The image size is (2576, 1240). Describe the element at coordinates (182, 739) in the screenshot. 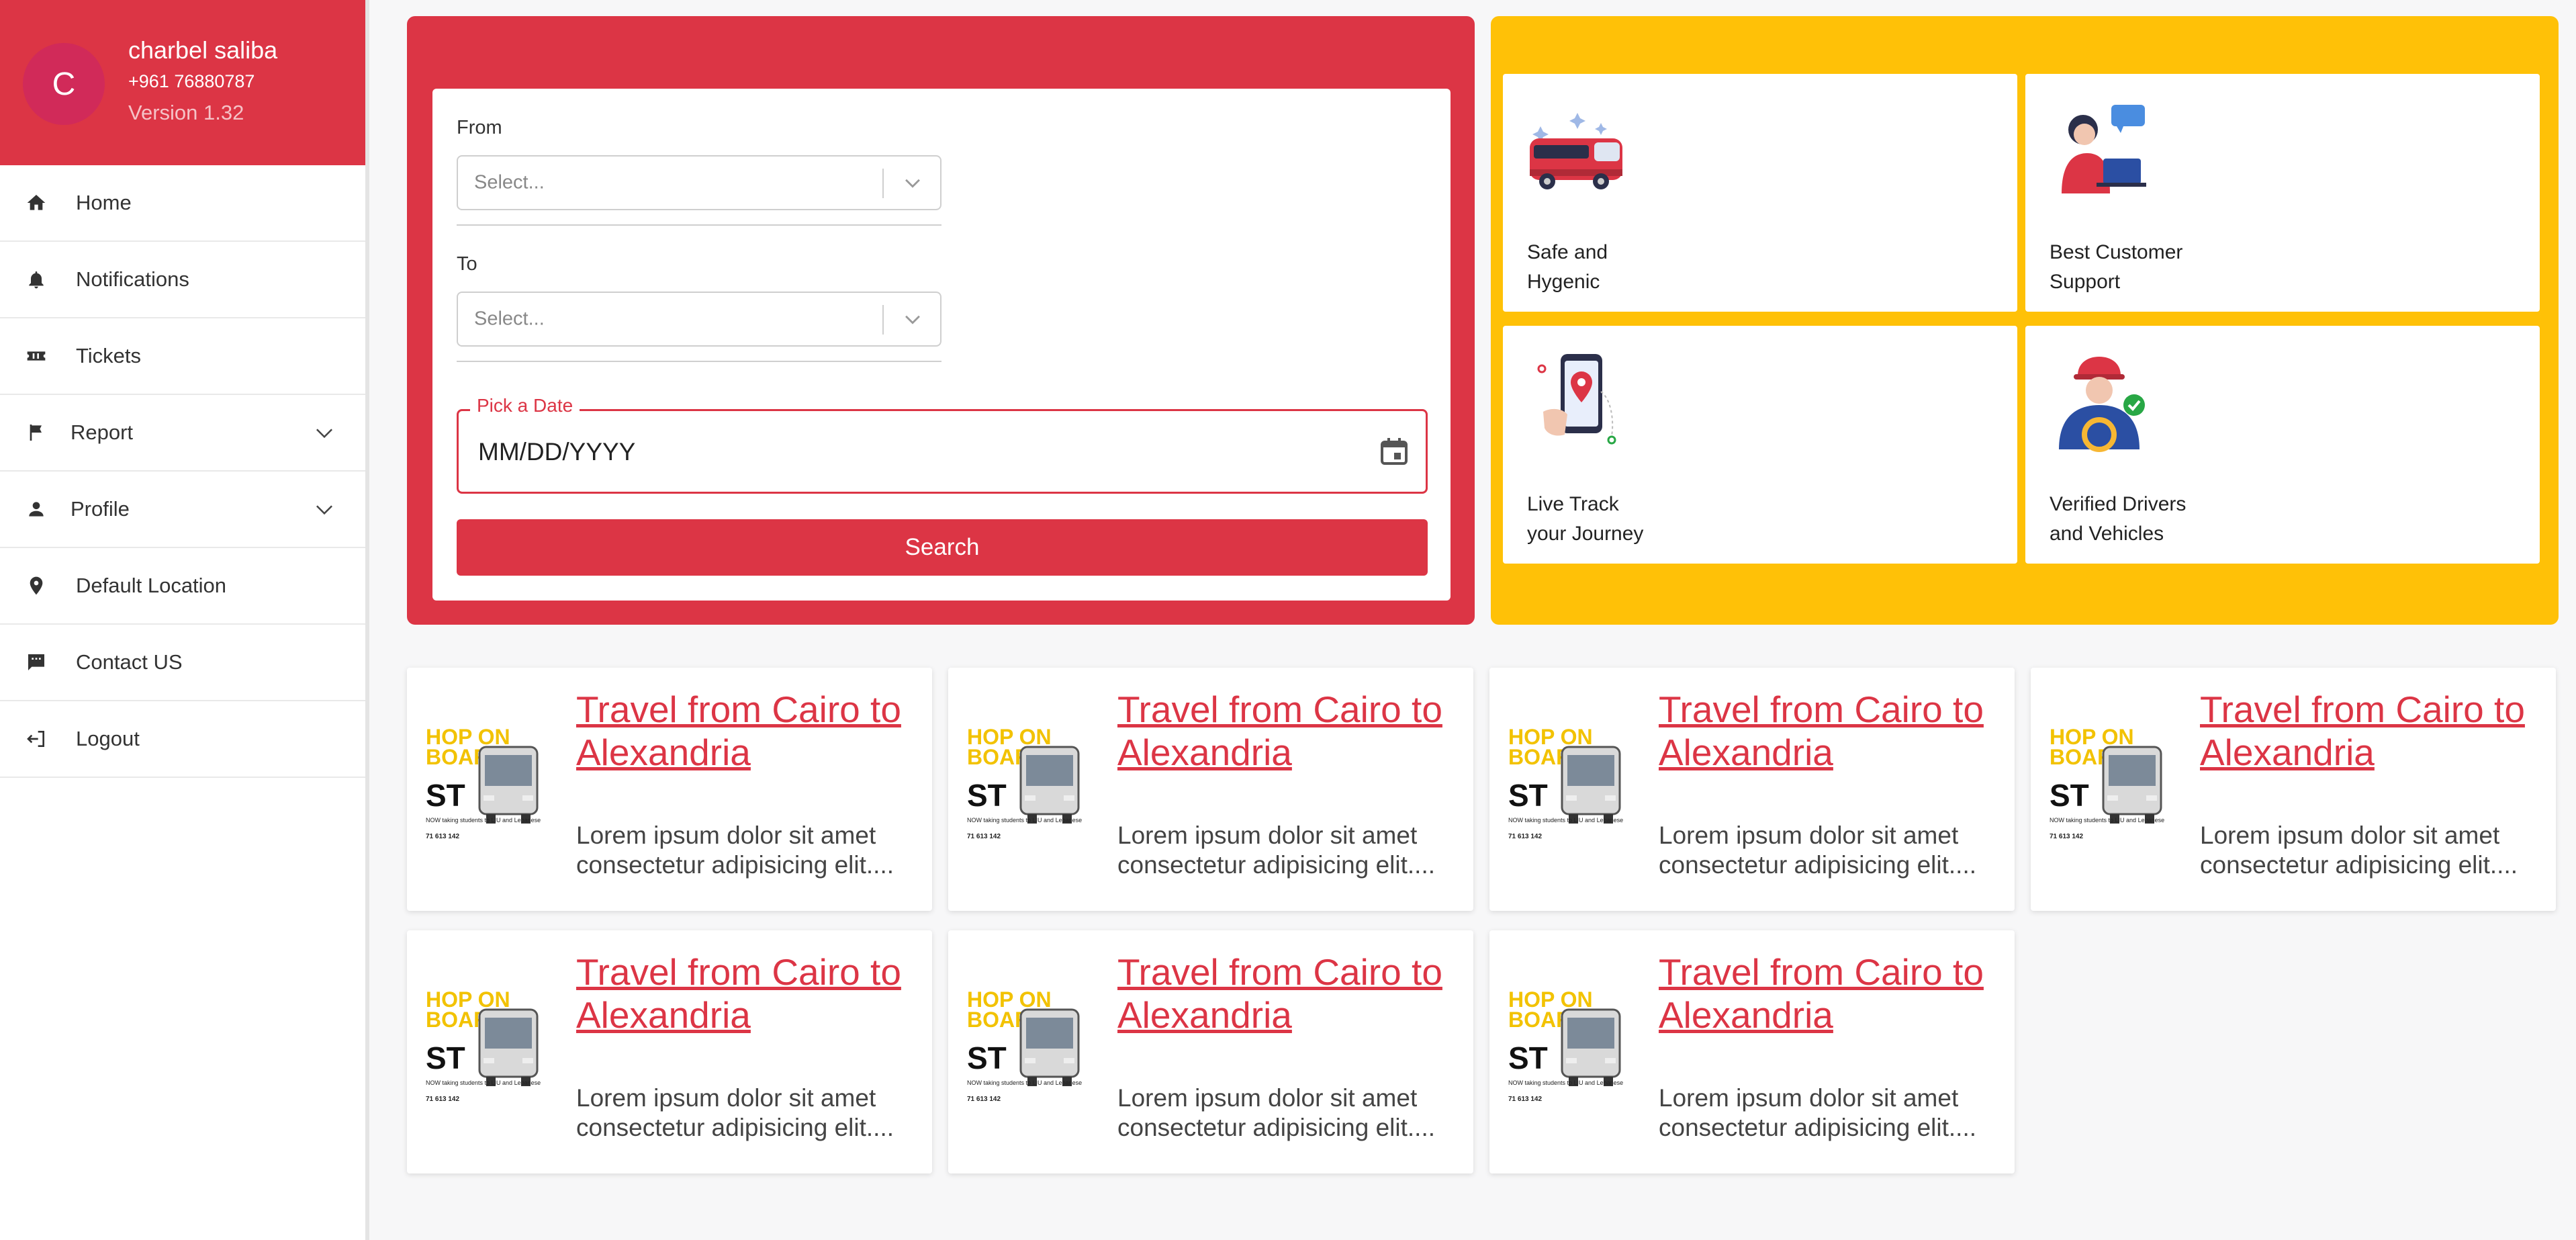

I see `sidebar-item-logout: Logout` at that location.